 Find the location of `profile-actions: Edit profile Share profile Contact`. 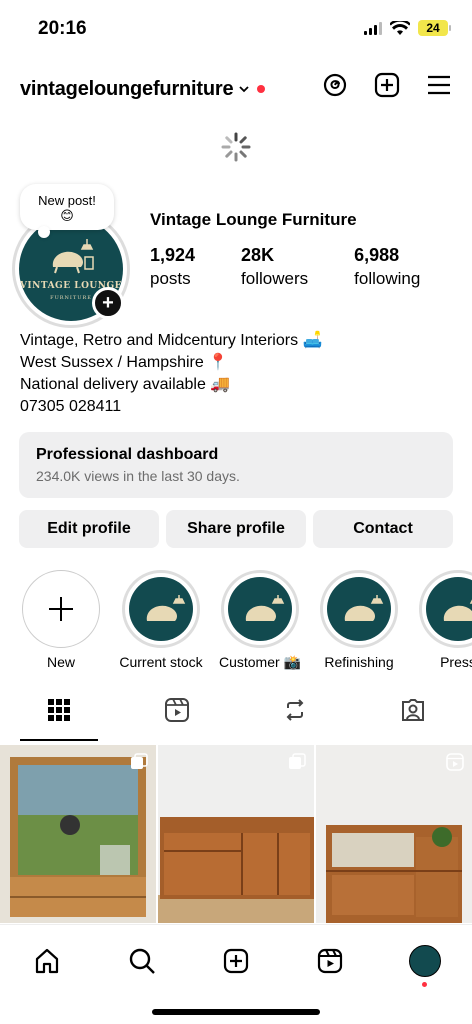

profile-actions: Edit profile Share profile Contact is located at coordinates (236, 529).